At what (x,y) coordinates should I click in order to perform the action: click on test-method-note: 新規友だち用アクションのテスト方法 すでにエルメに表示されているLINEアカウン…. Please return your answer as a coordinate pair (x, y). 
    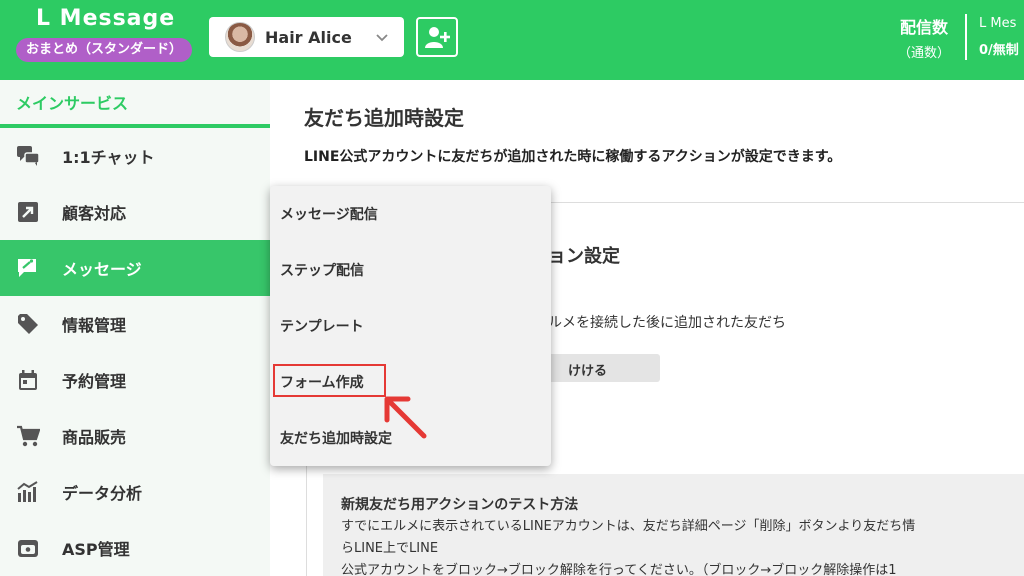
    Looking at the image, I should click on (673, 525).